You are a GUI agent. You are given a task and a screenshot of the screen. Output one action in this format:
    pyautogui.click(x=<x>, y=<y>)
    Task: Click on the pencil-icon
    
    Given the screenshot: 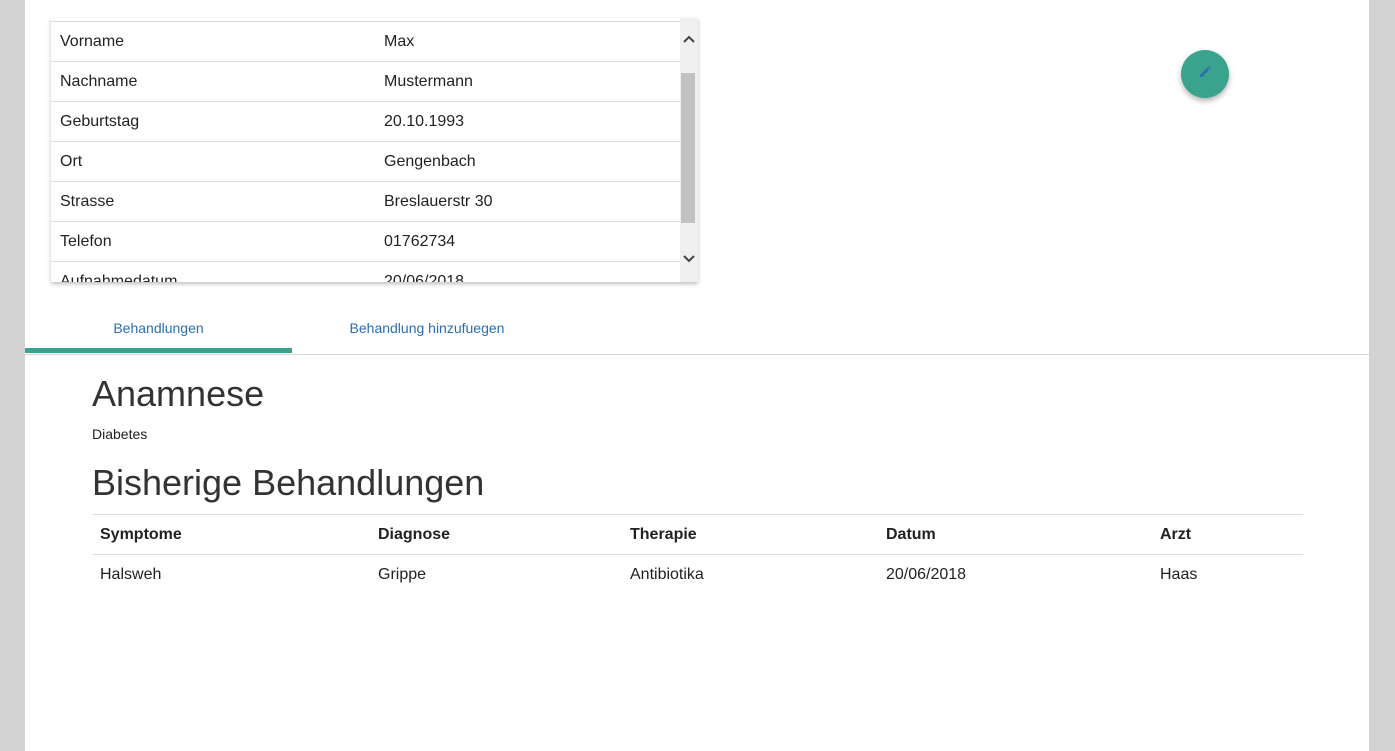 What is the action you would take?
    pyautogui.click(x=1205, y=74)
    